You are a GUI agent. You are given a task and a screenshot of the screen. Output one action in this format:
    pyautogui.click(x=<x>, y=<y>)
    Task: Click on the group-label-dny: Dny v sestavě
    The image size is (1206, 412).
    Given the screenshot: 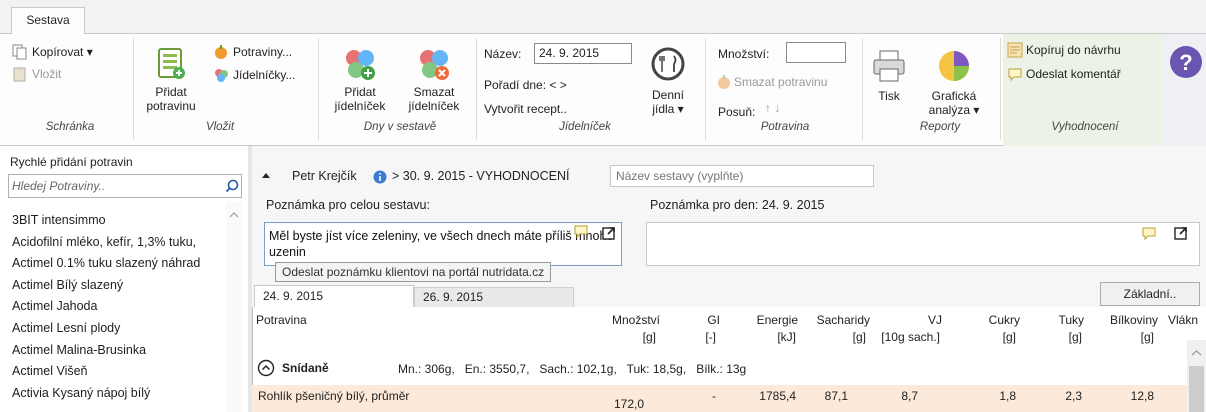 What is the action you would take?
    pyautogui.click(x=400, y=127)
    